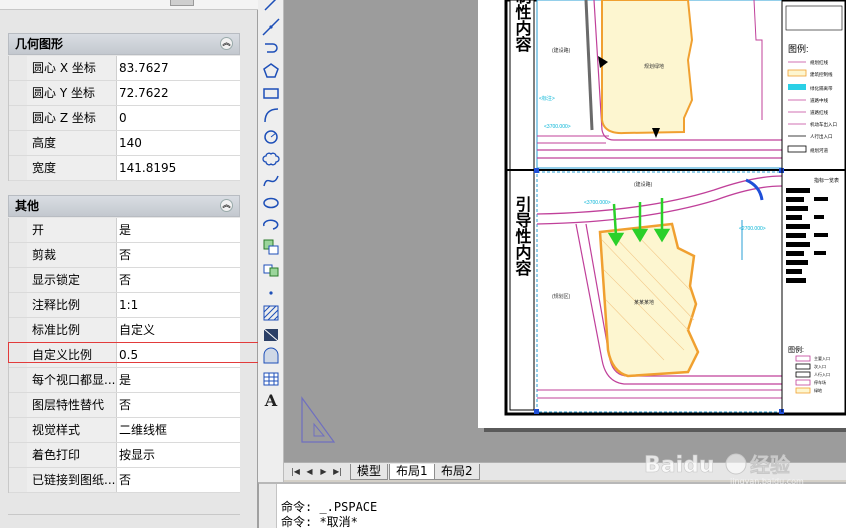 This screenshot has width=846, height=528. I want to click on polygon-icon, so click(271, 71).